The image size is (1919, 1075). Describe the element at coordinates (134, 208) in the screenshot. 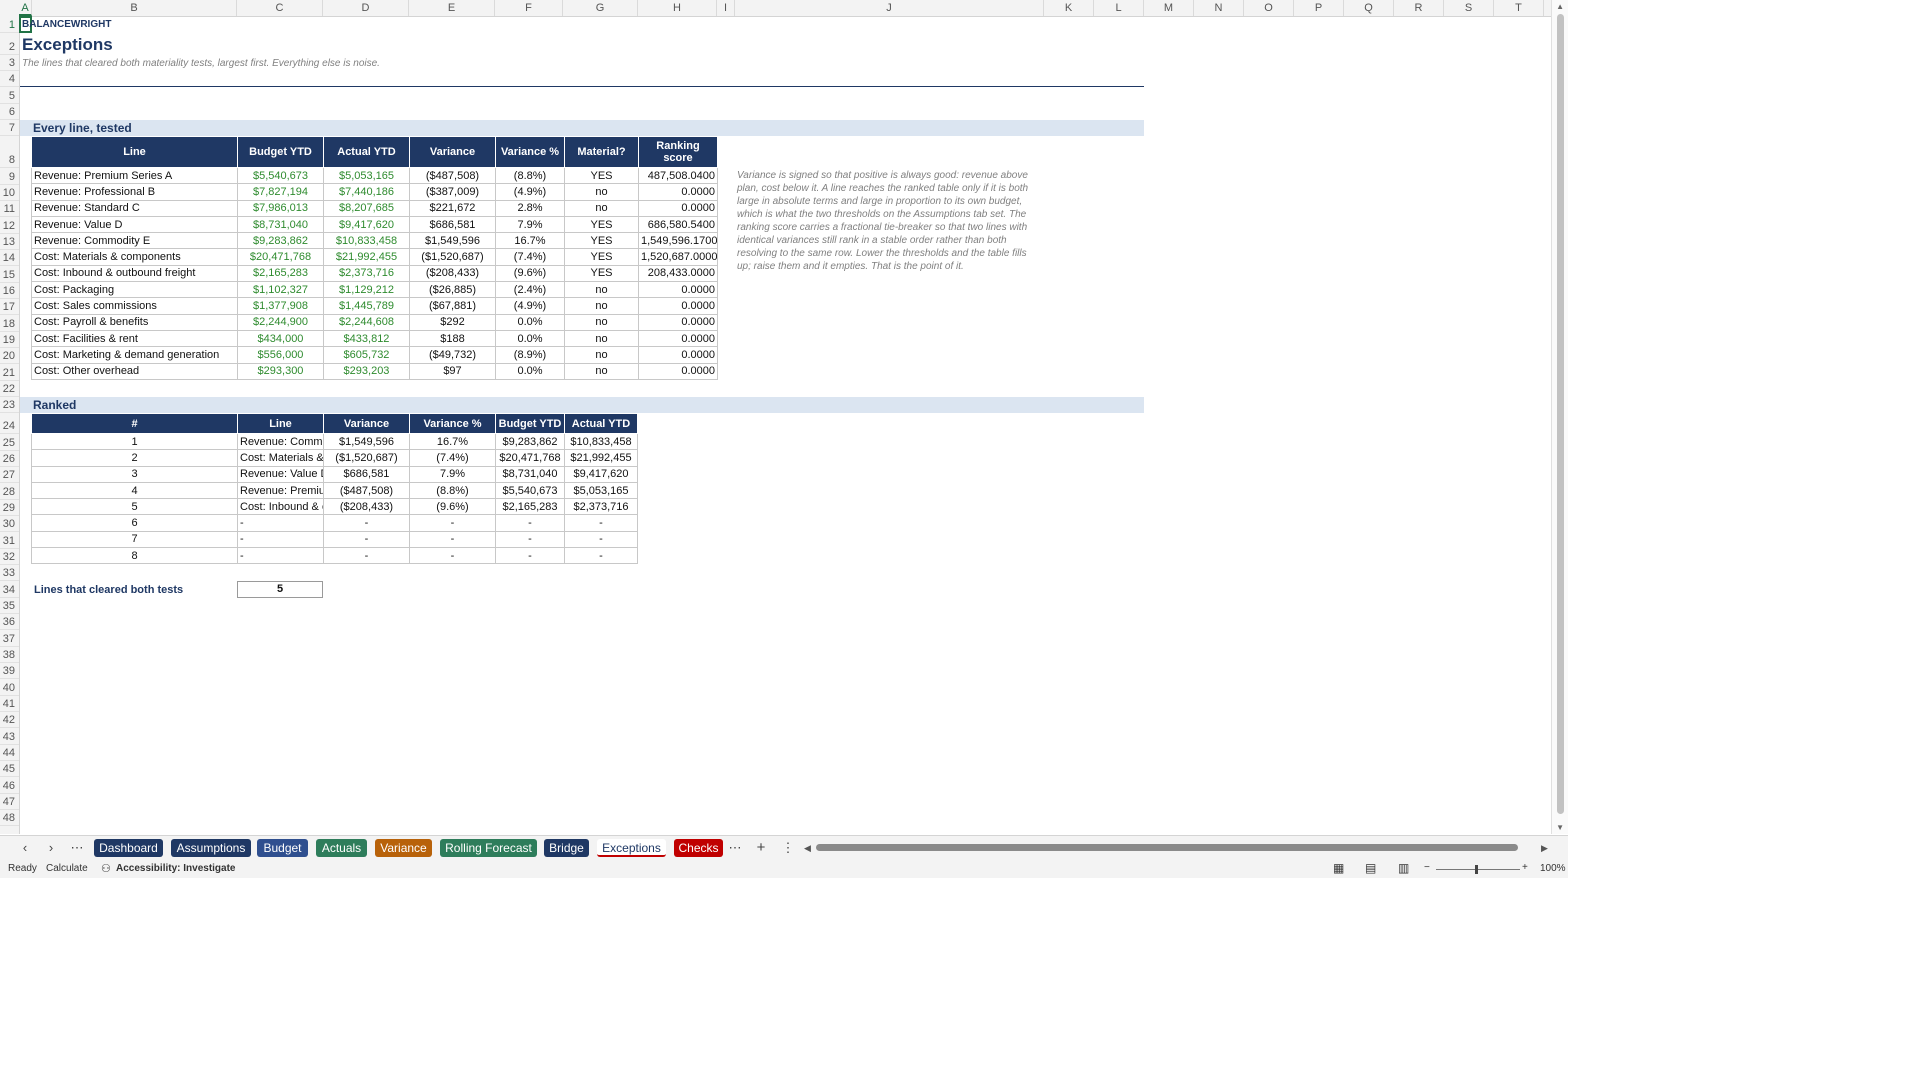

I see `table-cell: Revenue: Standard C` at that location.